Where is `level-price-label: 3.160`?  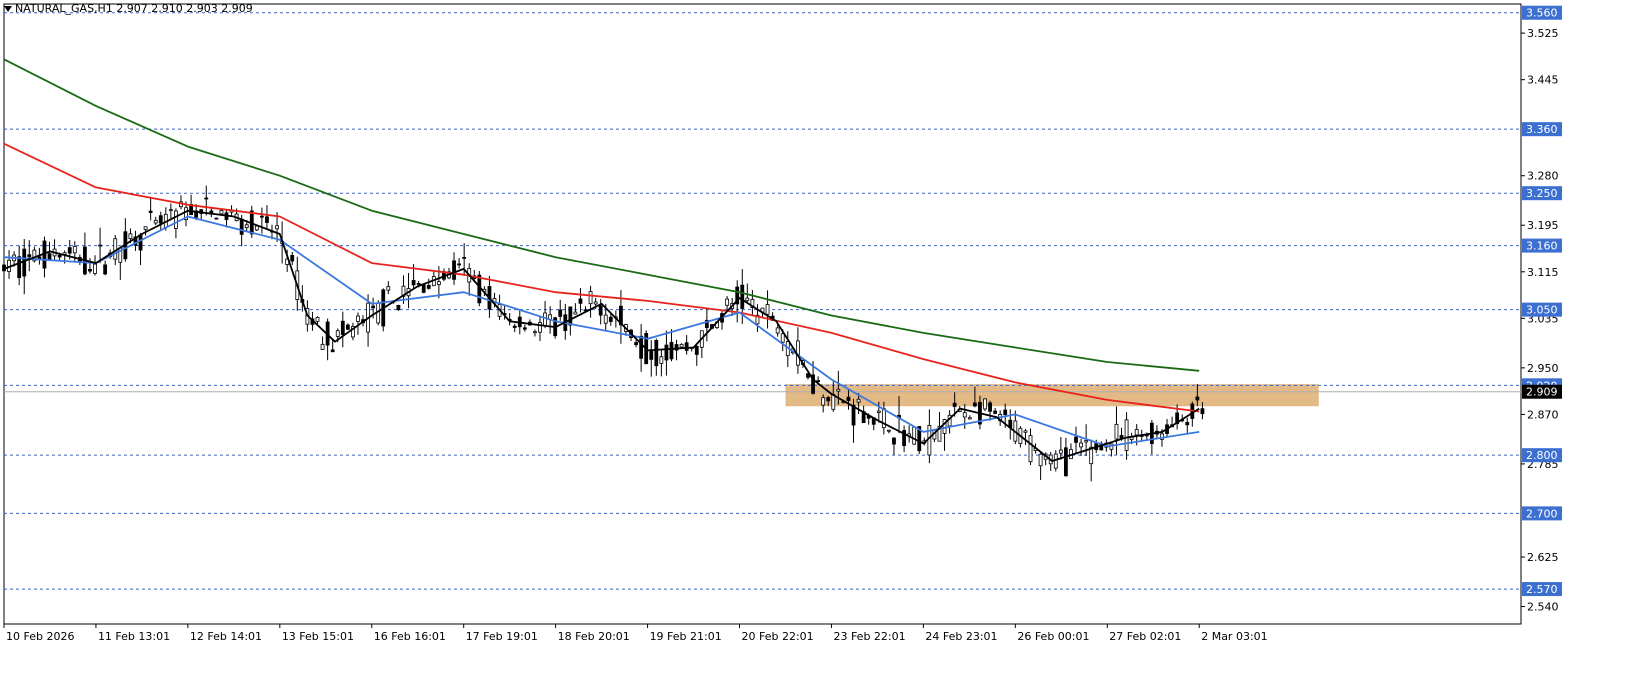 level-price-label: 3.160 is located at coordinates (1542, 246).